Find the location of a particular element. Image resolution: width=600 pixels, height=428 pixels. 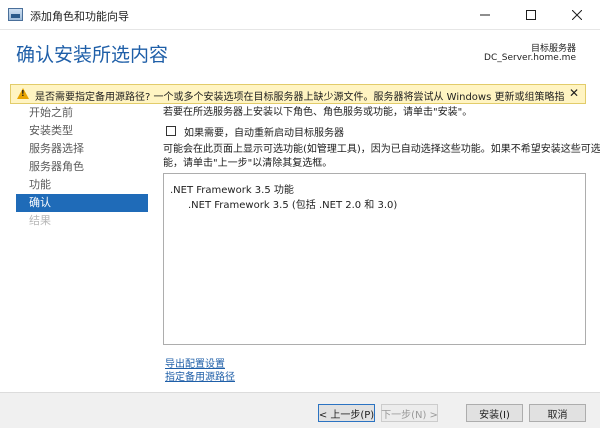

title-bar: 添加角色和功能向导 is located at coordinates (300, 15).